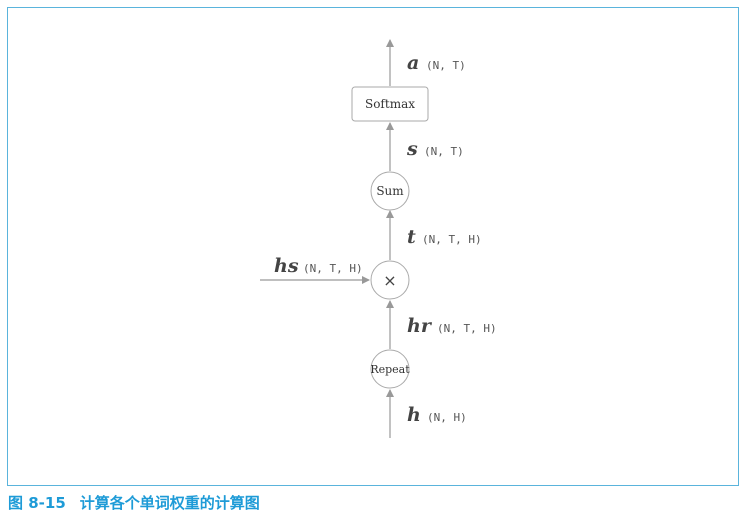 The width and height of the screenshot is (749, 526). I want to click on figure-caption: 图 8-15 计算各个单词权重的计算图, so click(134, 502).